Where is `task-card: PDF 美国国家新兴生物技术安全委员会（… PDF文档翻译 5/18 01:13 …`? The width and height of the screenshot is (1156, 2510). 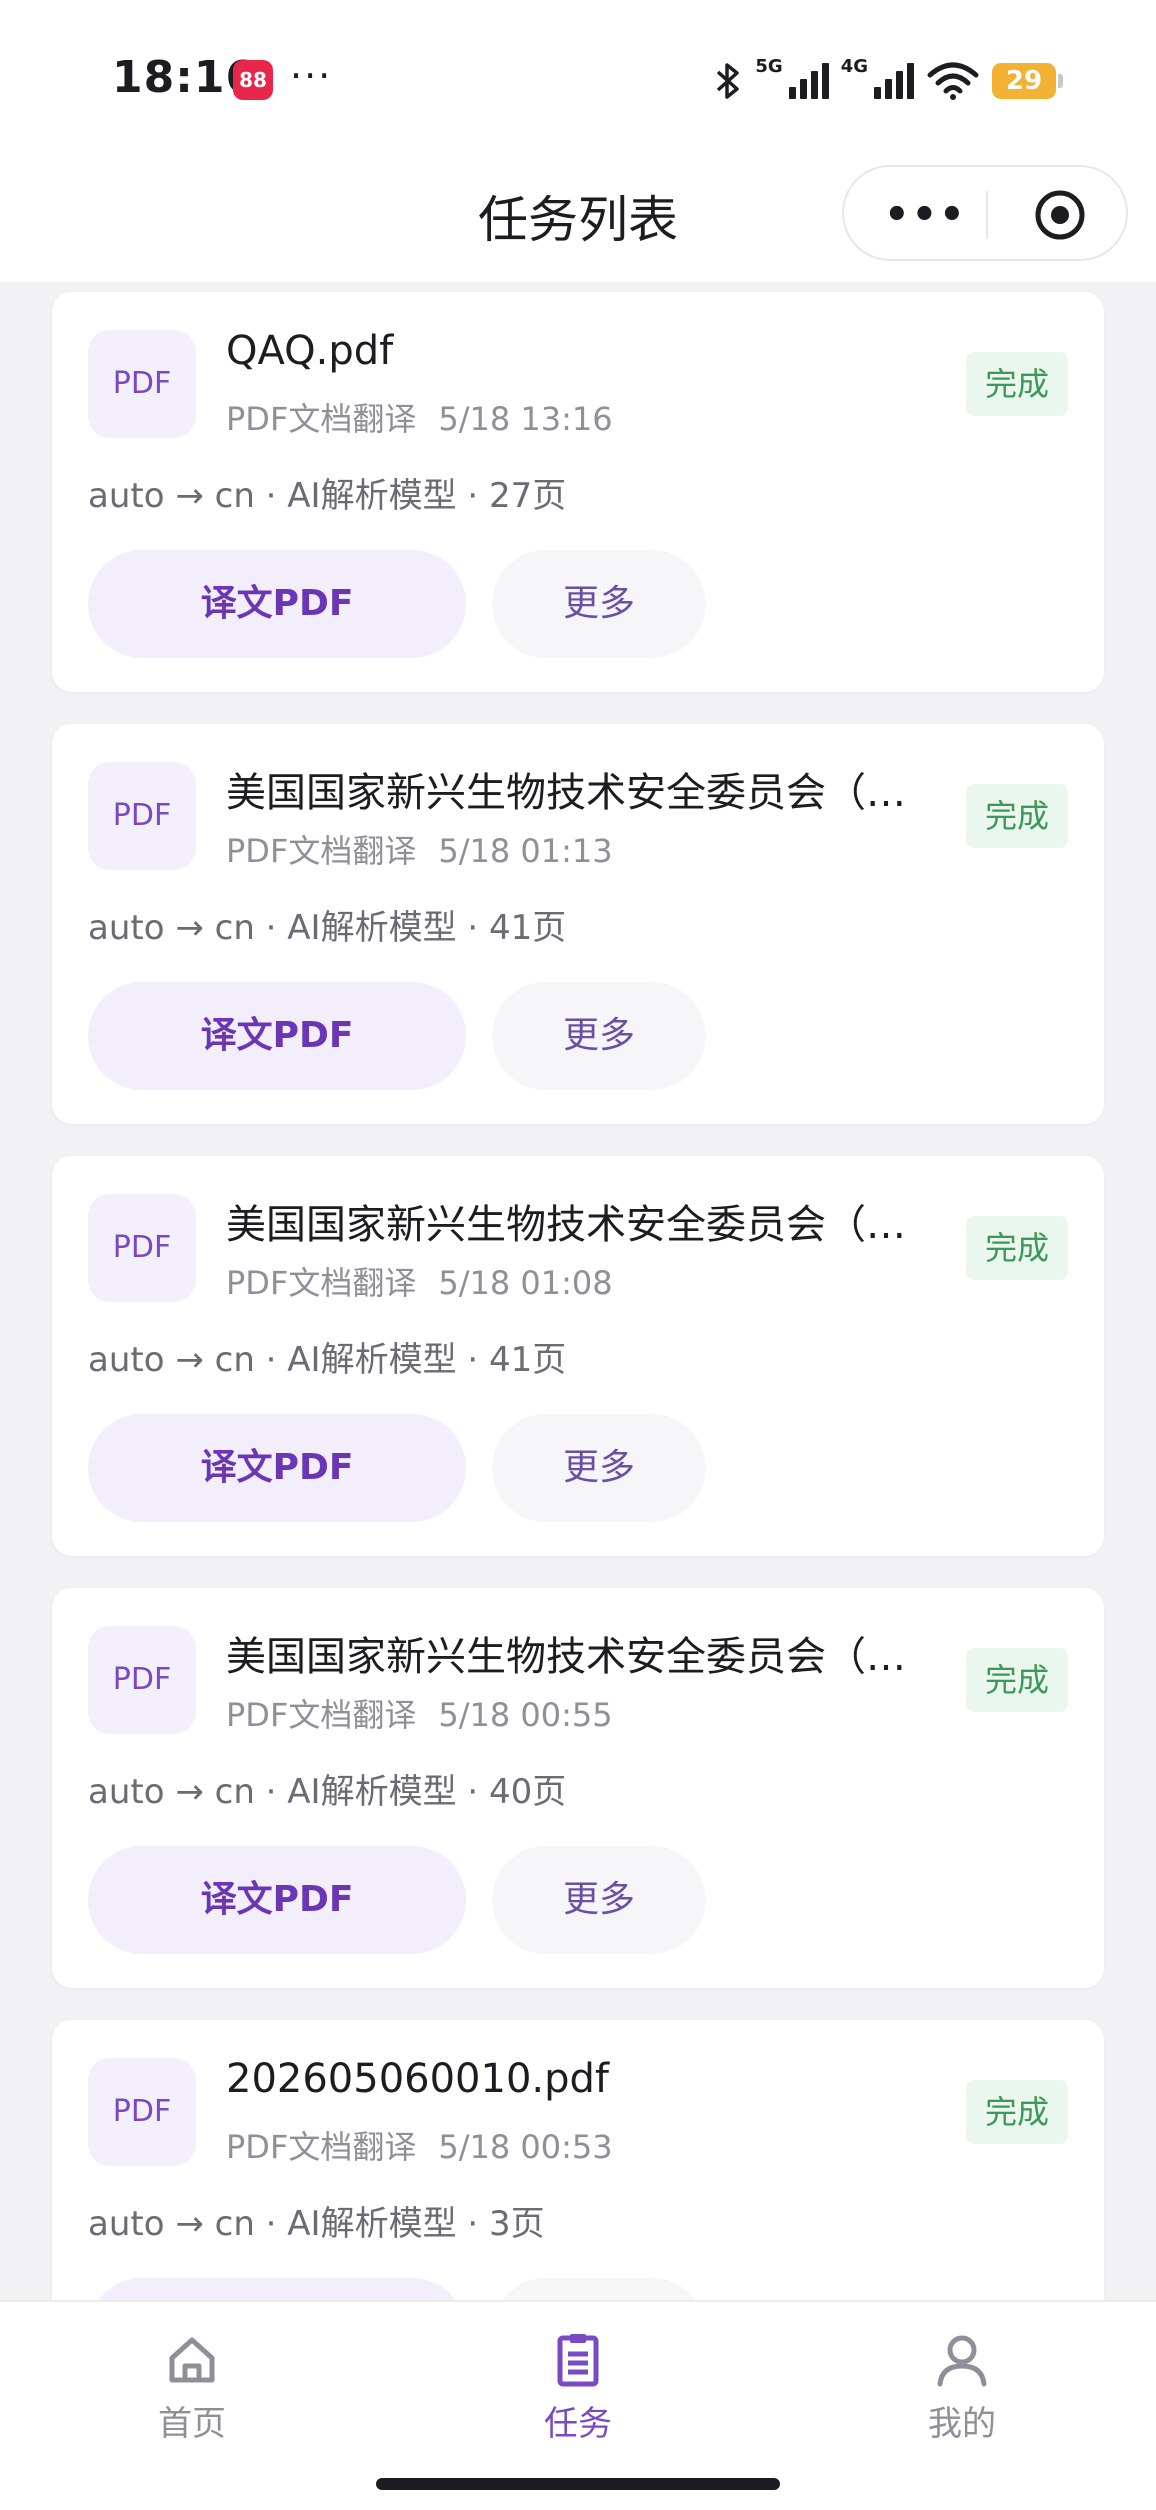
task-card: PDF 美国国家新兴生物技术安全委员会（… PDF文档翻译 5/18 01:13 … is located at coordinates (578, 924).